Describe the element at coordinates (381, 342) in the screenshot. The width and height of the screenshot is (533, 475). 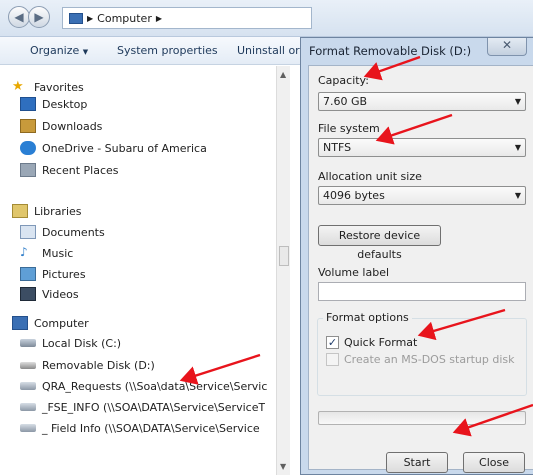
I see `quick-format-label: Quick Format` at that location.